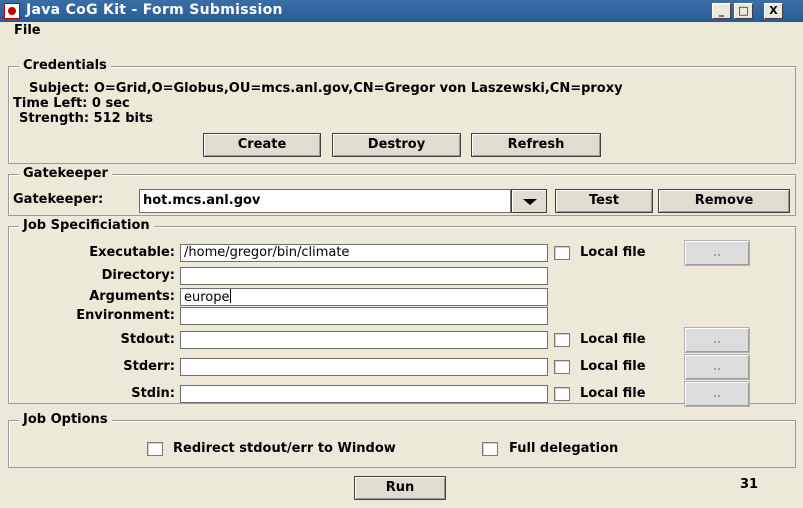 Image resolution: width=803 pixels, height=508 pixels. I want to click on stdin-label: Stdin:, so click(153, 393).